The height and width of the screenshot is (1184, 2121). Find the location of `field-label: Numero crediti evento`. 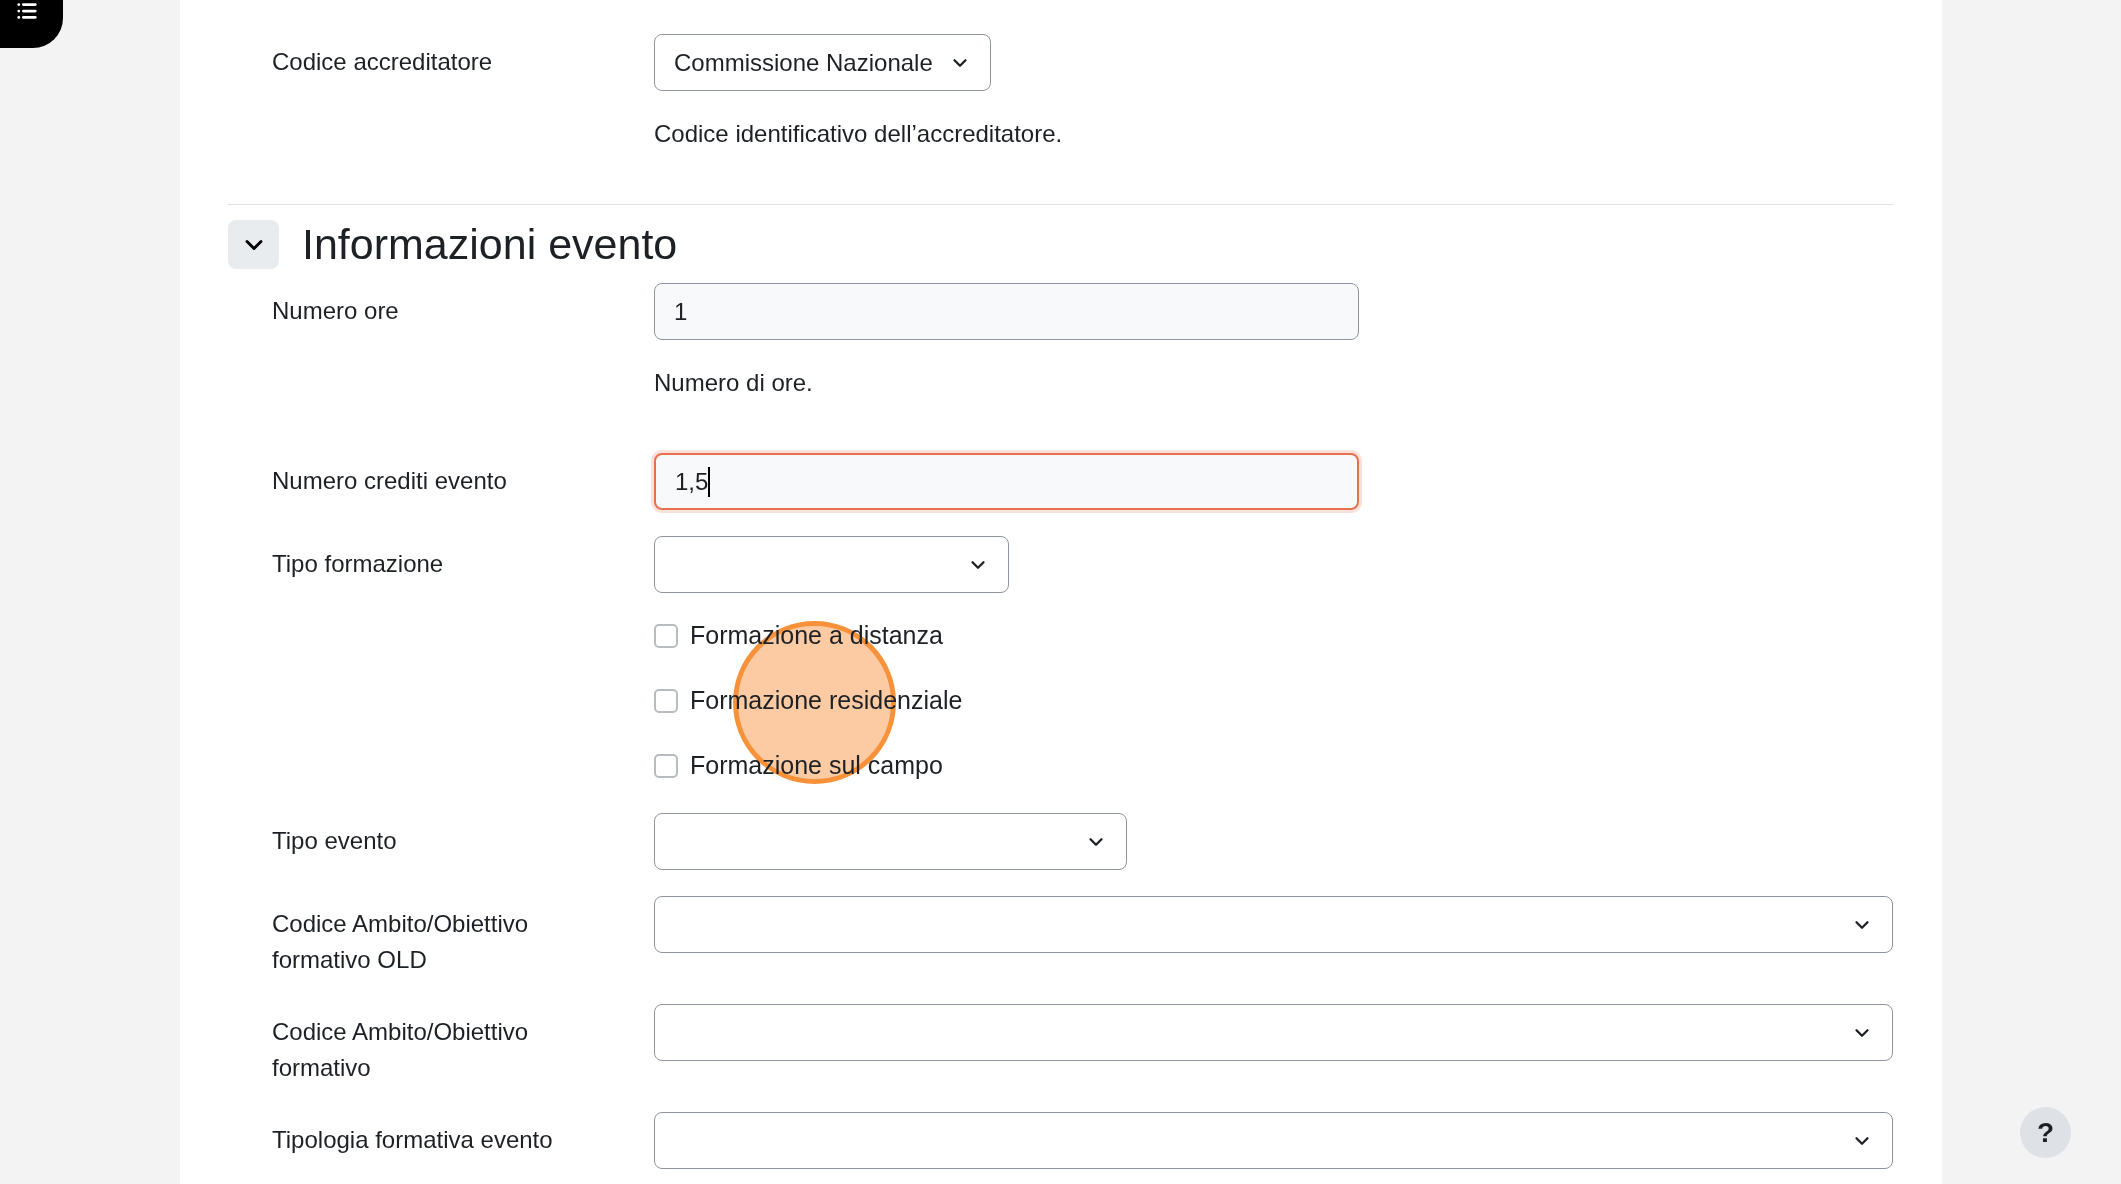

field-label: Numero crediti evento is located at coordinates (390, 481).